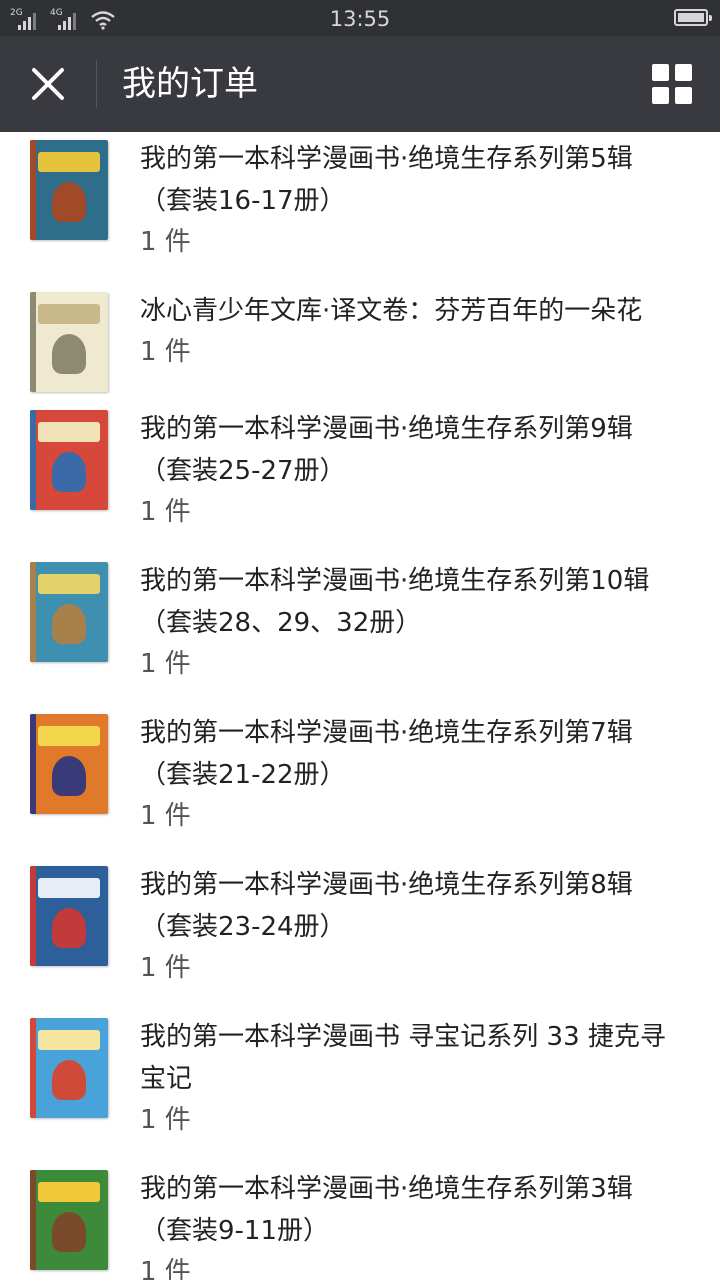  What do you see at coordinates (403, 1037) in the screenshot?
I see `product-title-line: 我的第一本科学漫画书 寻宝记系列 33 捷克寻` at bounding box center [403, 1037].